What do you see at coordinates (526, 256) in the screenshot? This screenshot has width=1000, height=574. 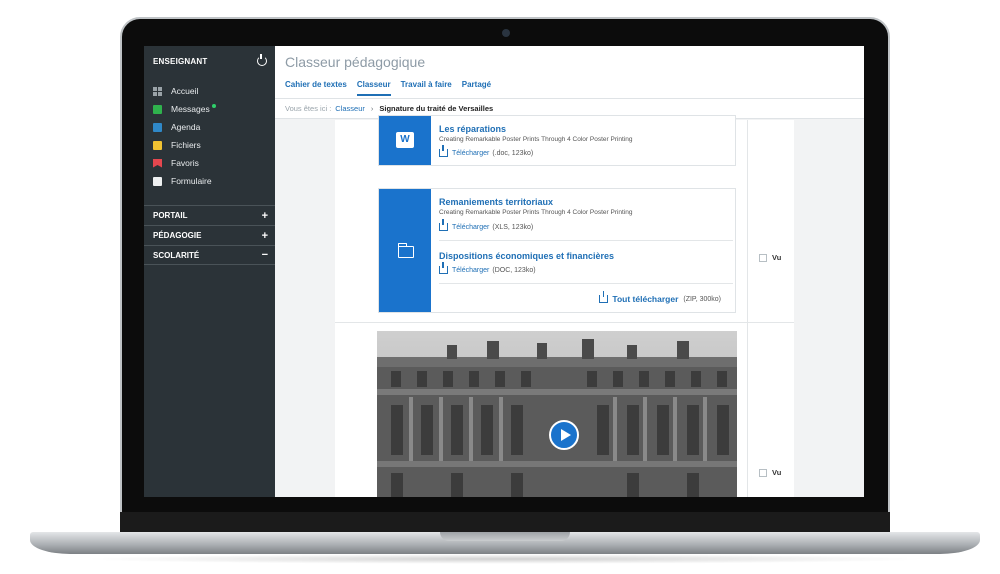 I see `document-title: Dispositions économiques et financières` at bounding box center [526, 256].